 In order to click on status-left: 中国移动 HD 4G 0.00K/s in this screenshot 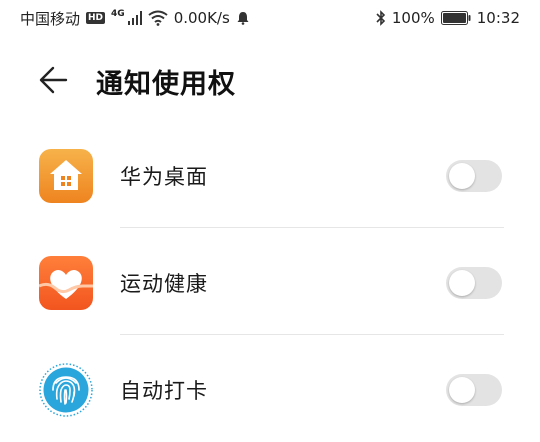, I will do `click(135, 18)`.